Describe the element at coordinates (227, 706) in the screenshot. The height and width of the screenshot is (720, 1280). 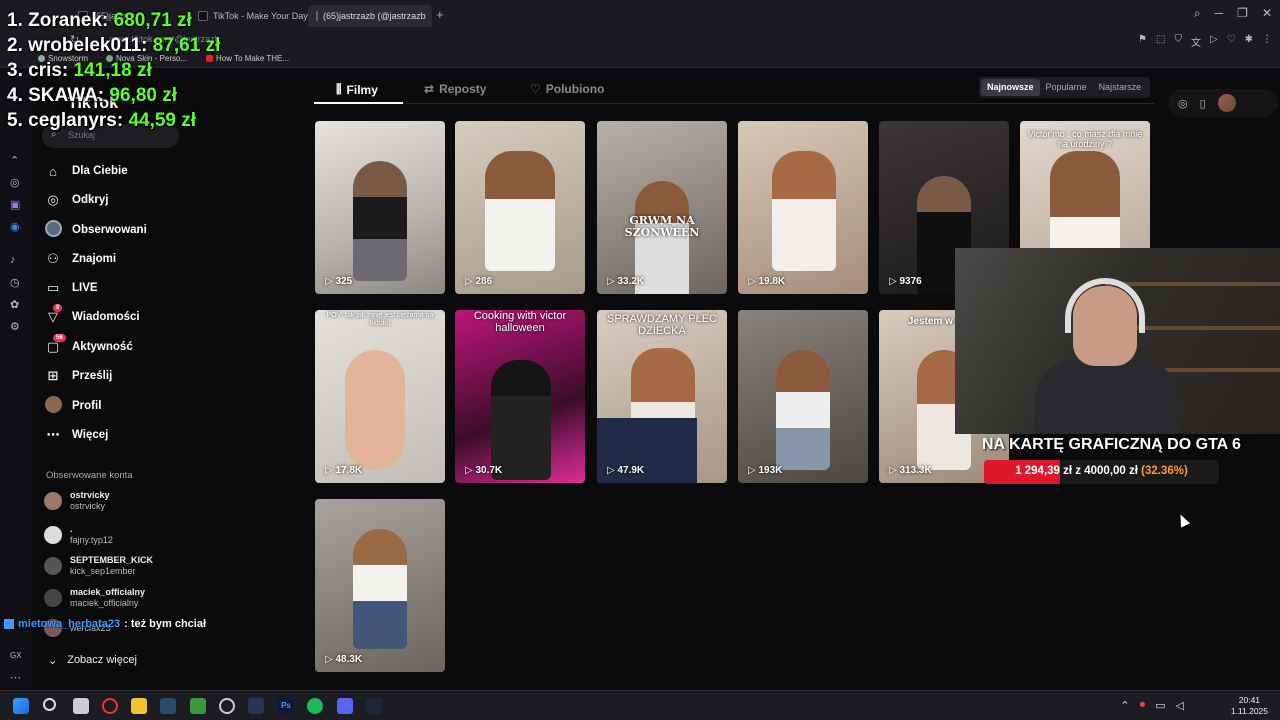
I see `chrome-icon` at that location.